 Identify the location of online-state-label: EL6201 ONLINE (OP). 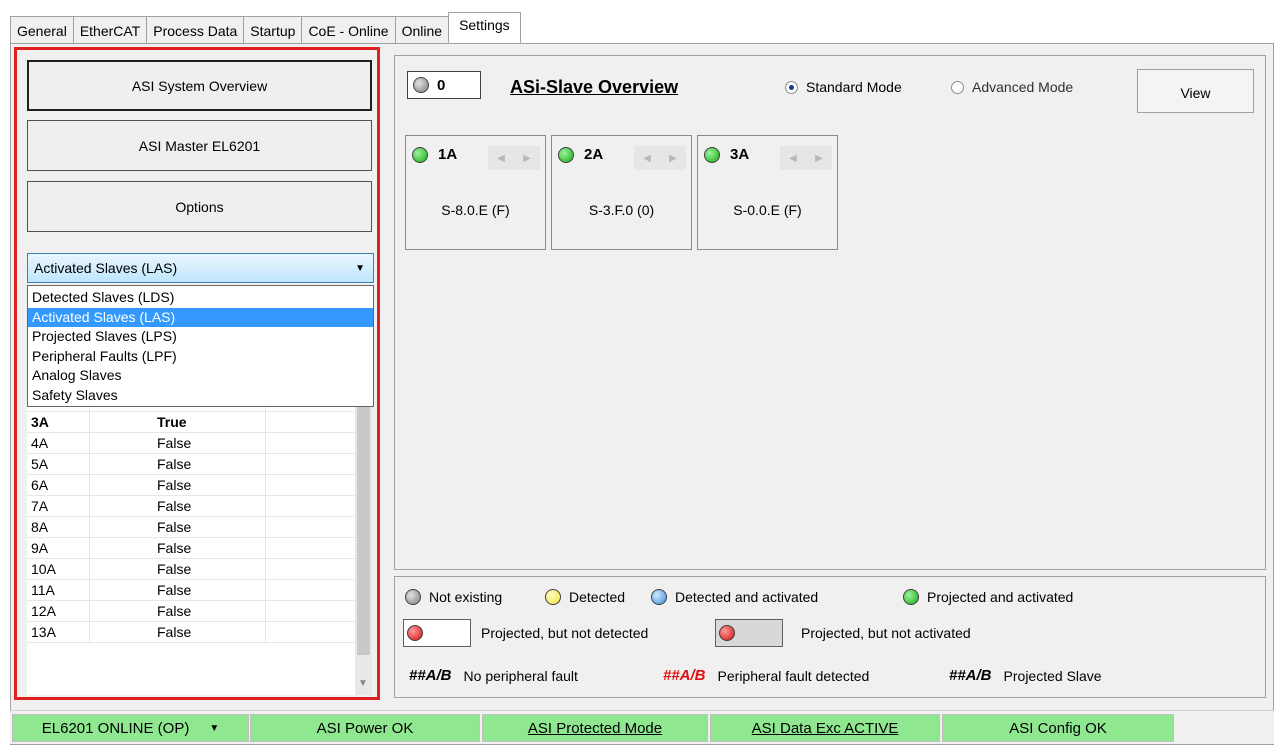
(115, 728).